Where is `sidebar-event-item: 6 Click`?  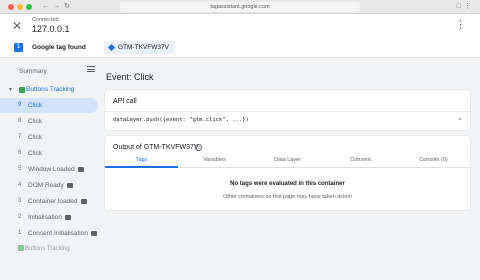 sidebar-event-item: 6 Click is located at coordinates (49, 153).